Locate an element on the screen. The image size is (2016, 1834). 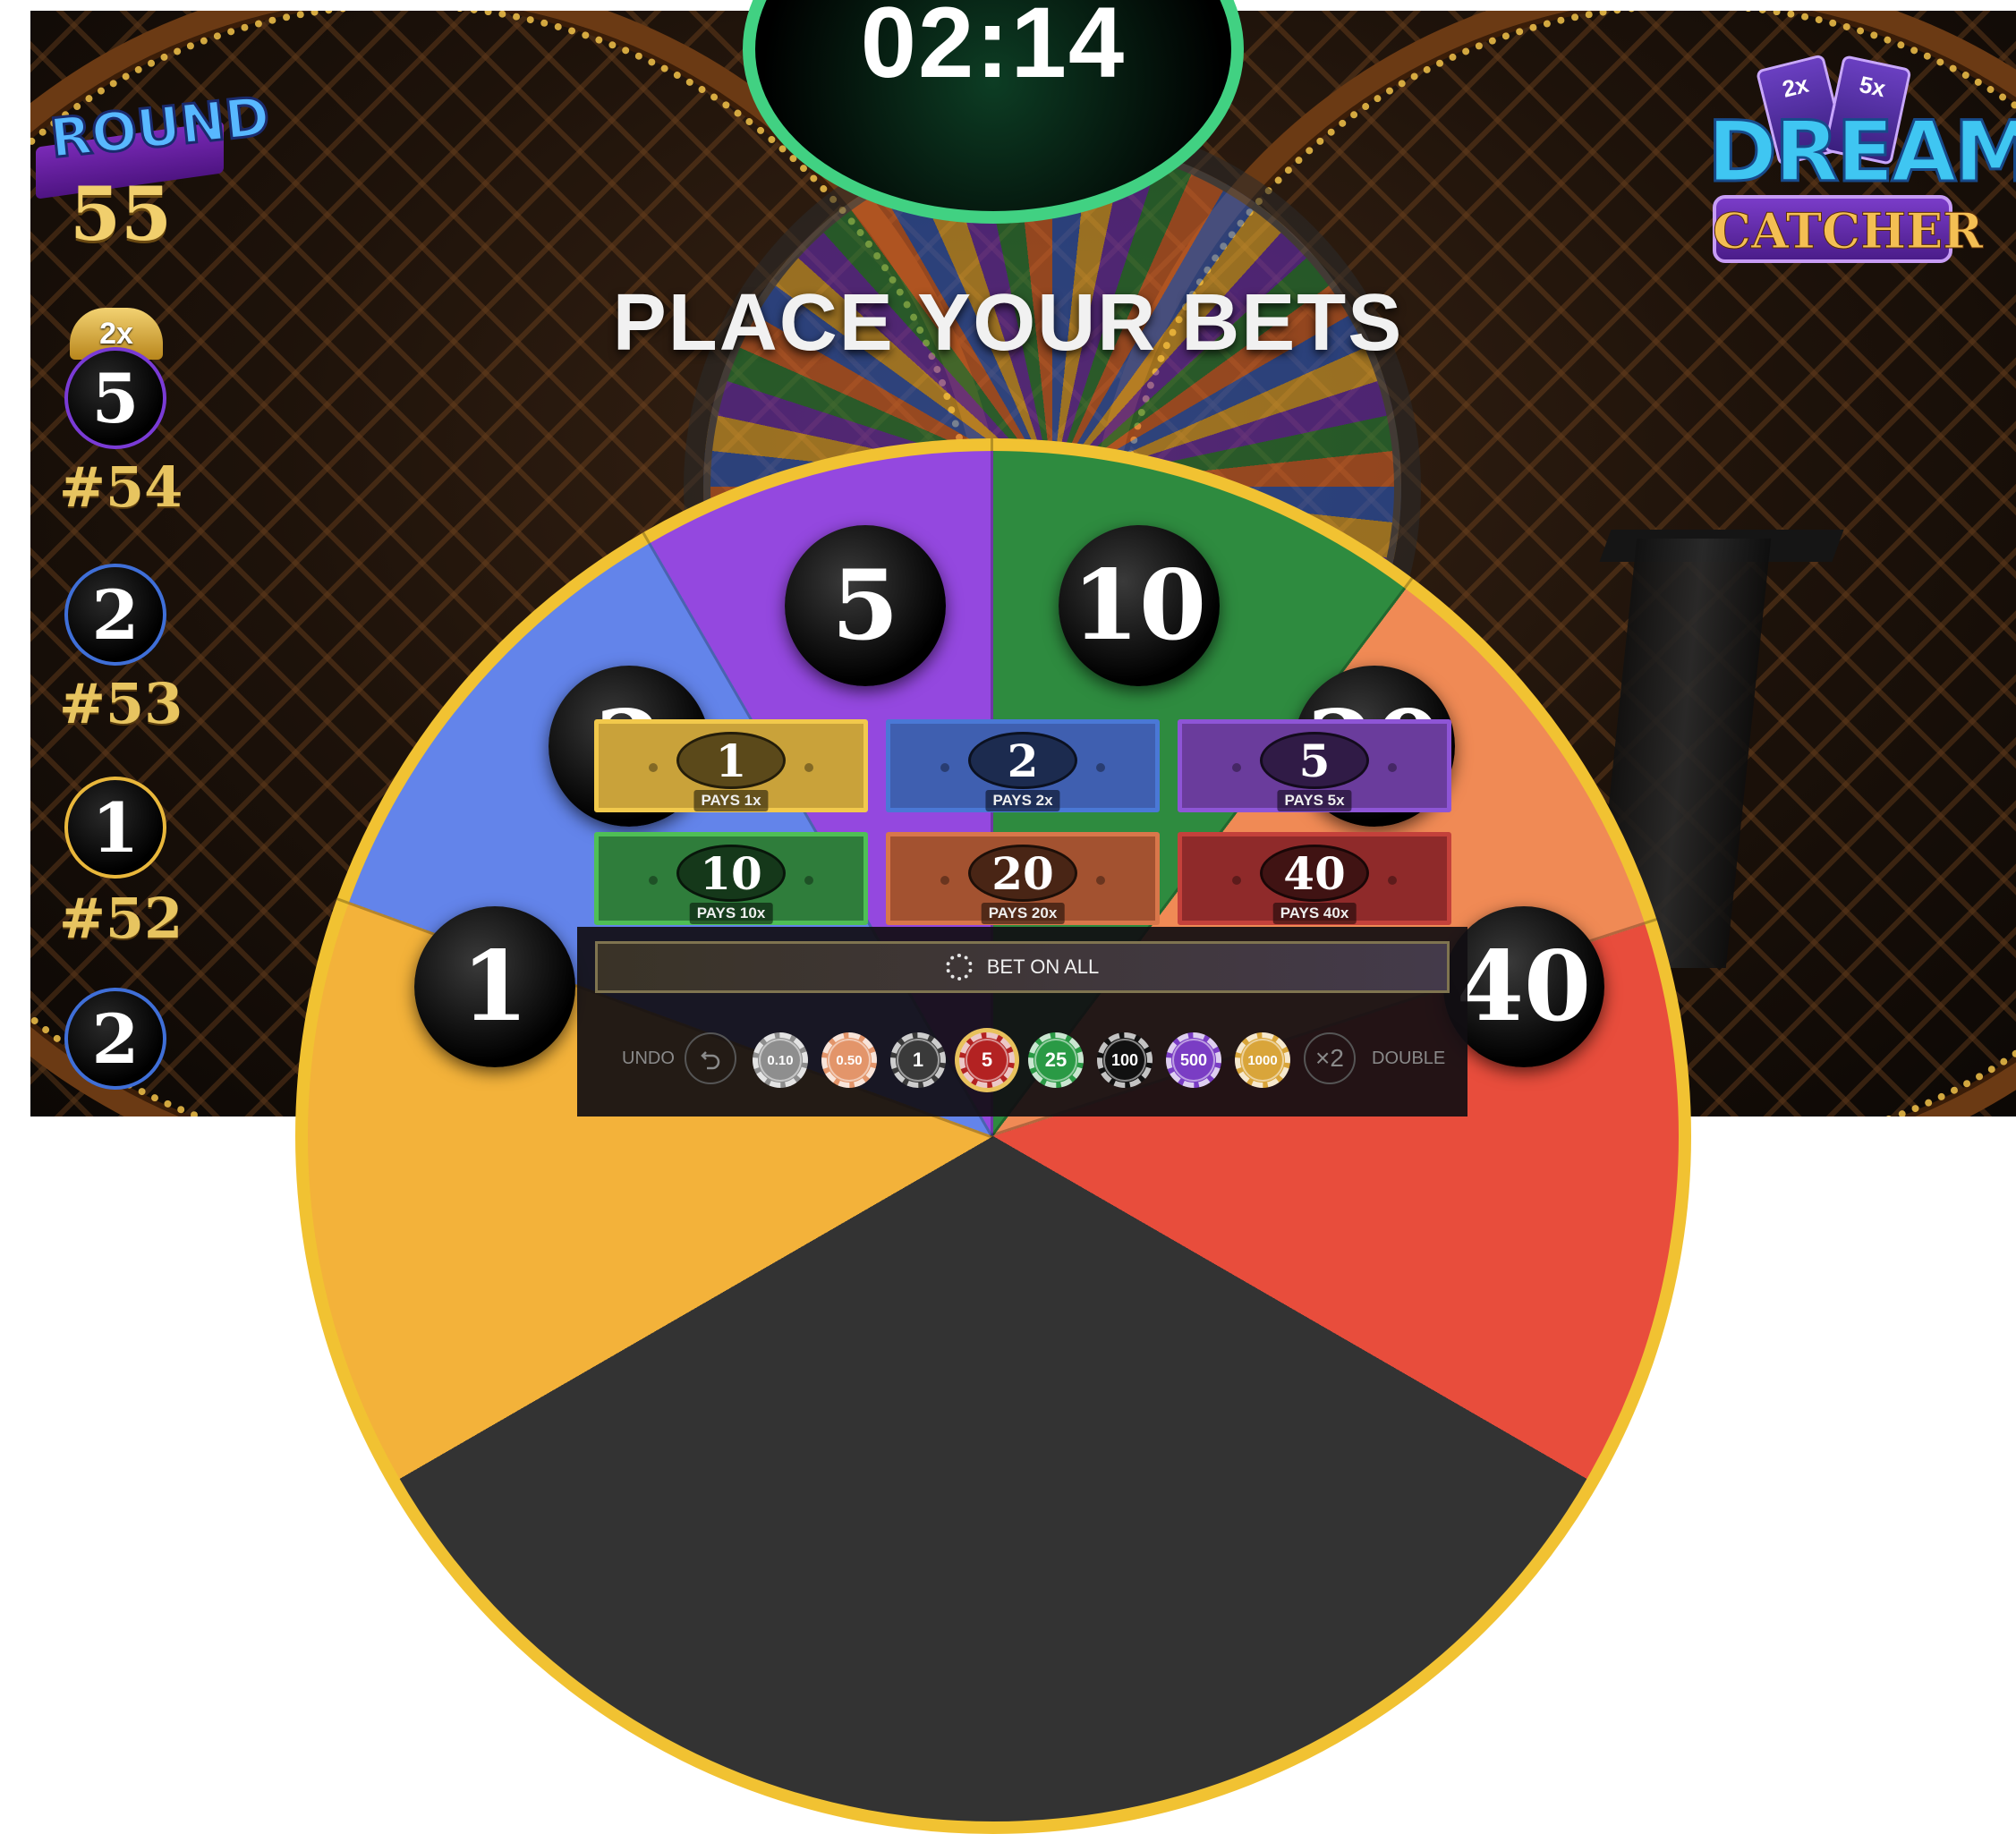
chip-value: 1000 is located at coordinates (1262, 1060).